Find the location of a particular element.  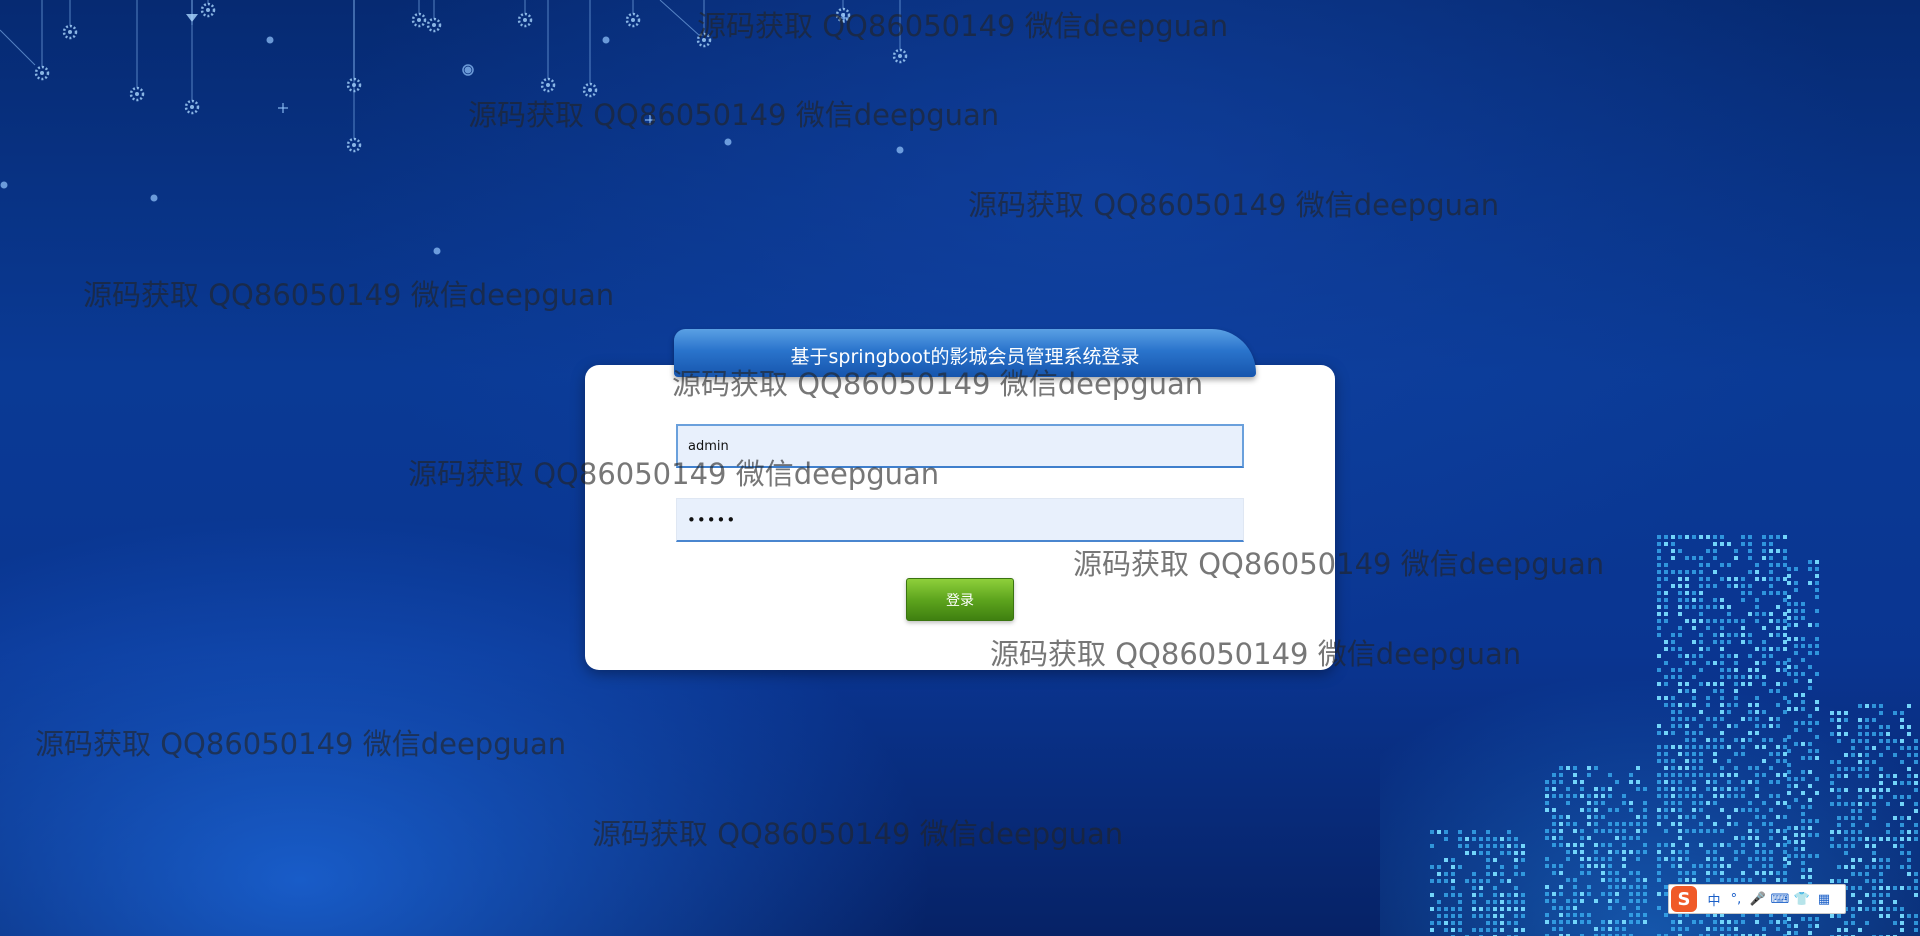

ime-toolbar: S 中 °, 🎤 ⌨ 👕 ▦ is located at coordinates (1757, 899).